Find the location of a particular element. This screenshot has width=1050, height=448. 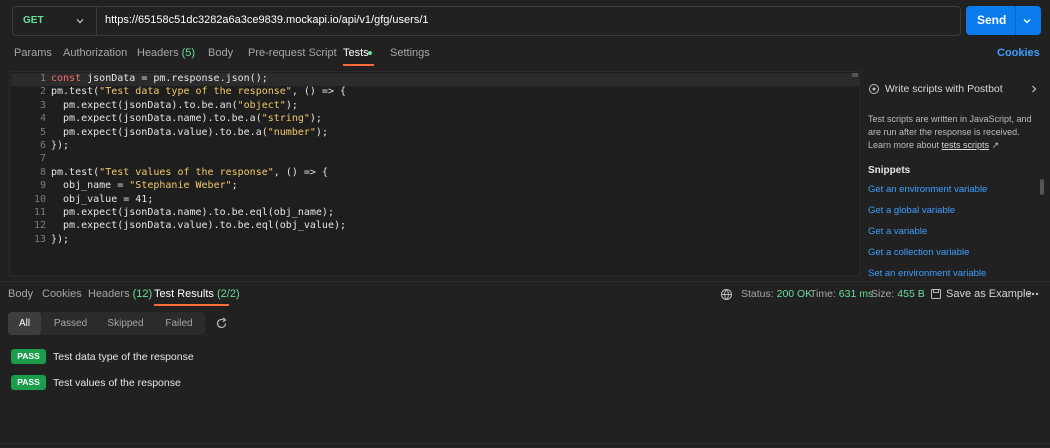

time-label: Time: is located at coordinates (823, 294).